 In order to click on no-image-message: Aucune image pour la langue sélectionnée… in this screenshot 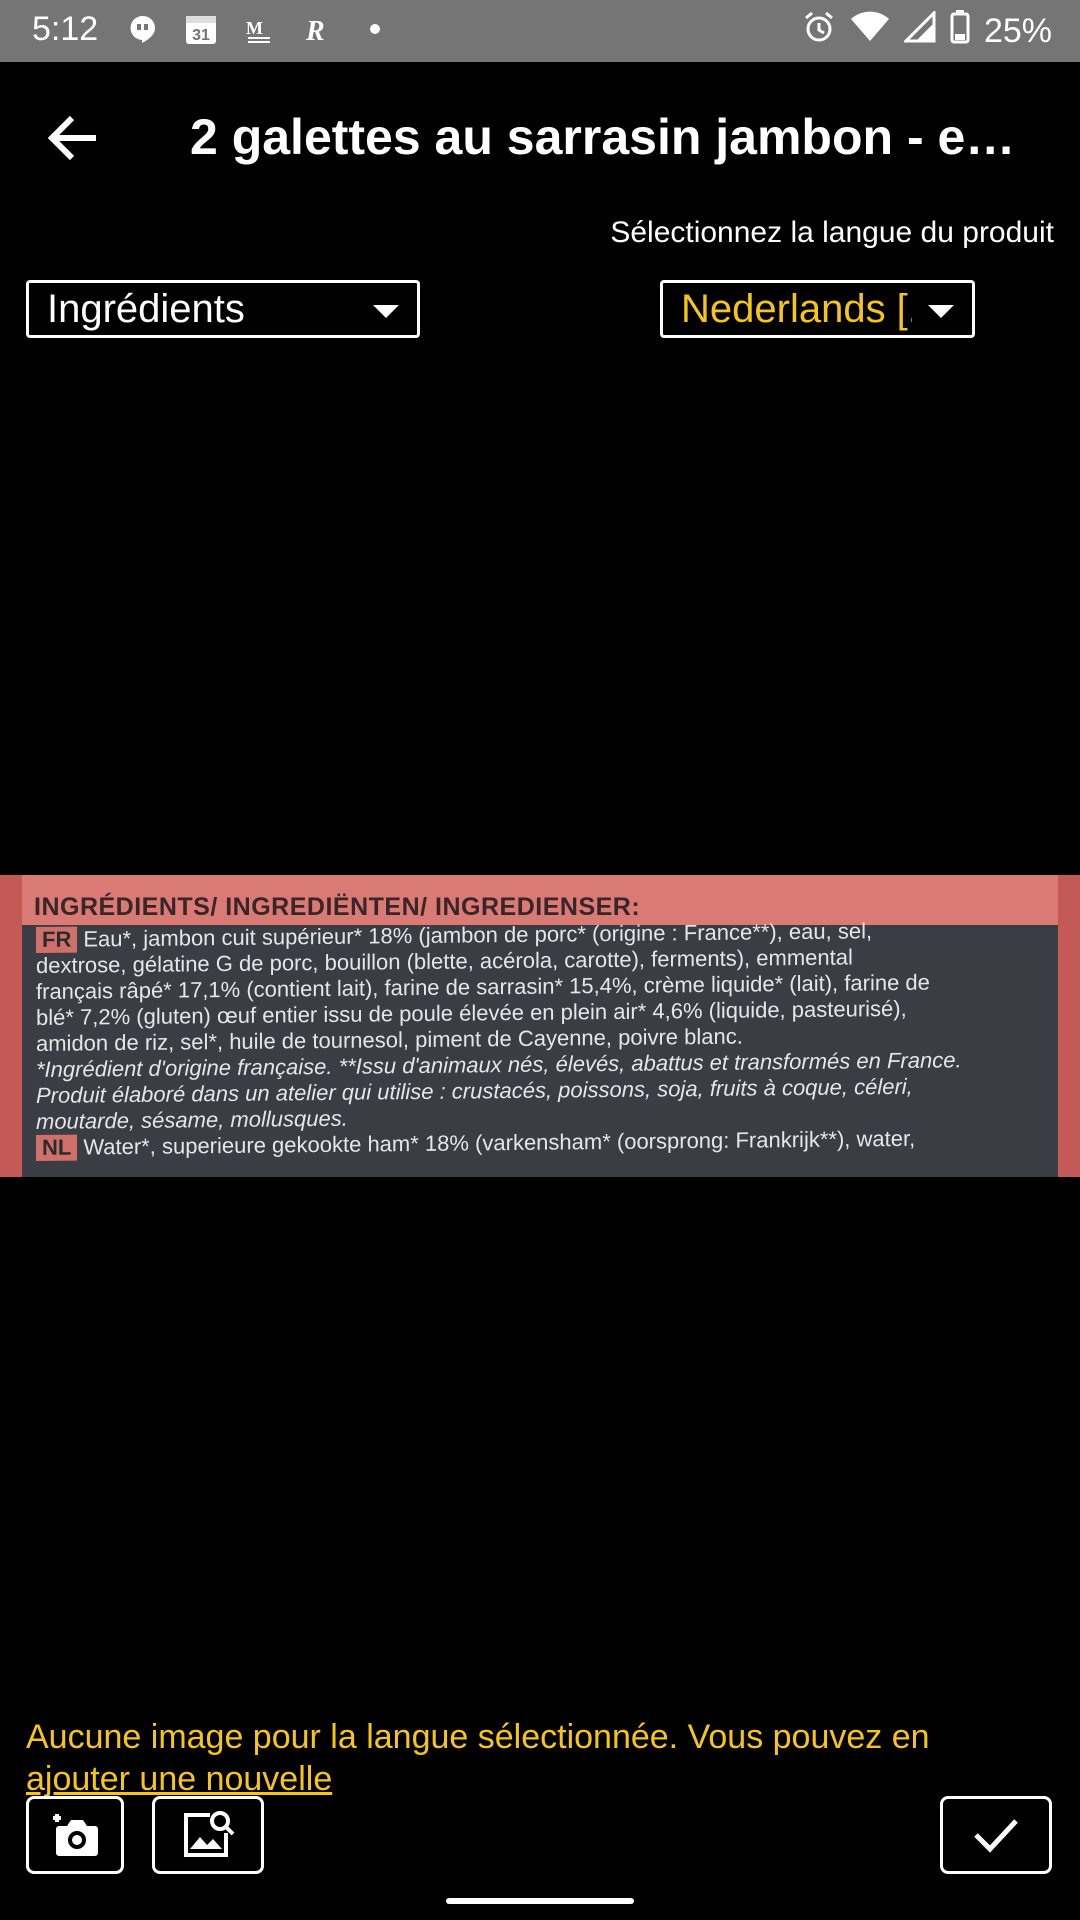, I will do `click(526, 1758)`.